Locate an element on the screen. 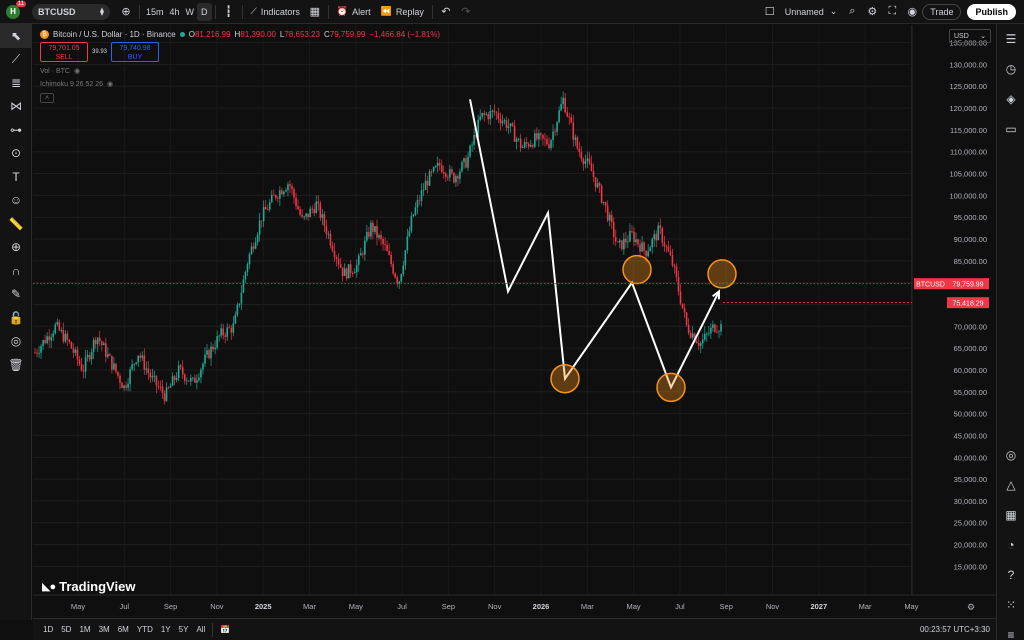 The image size is (1024, 640). redo-icon: ↷ is located at coordinates (466, 12).